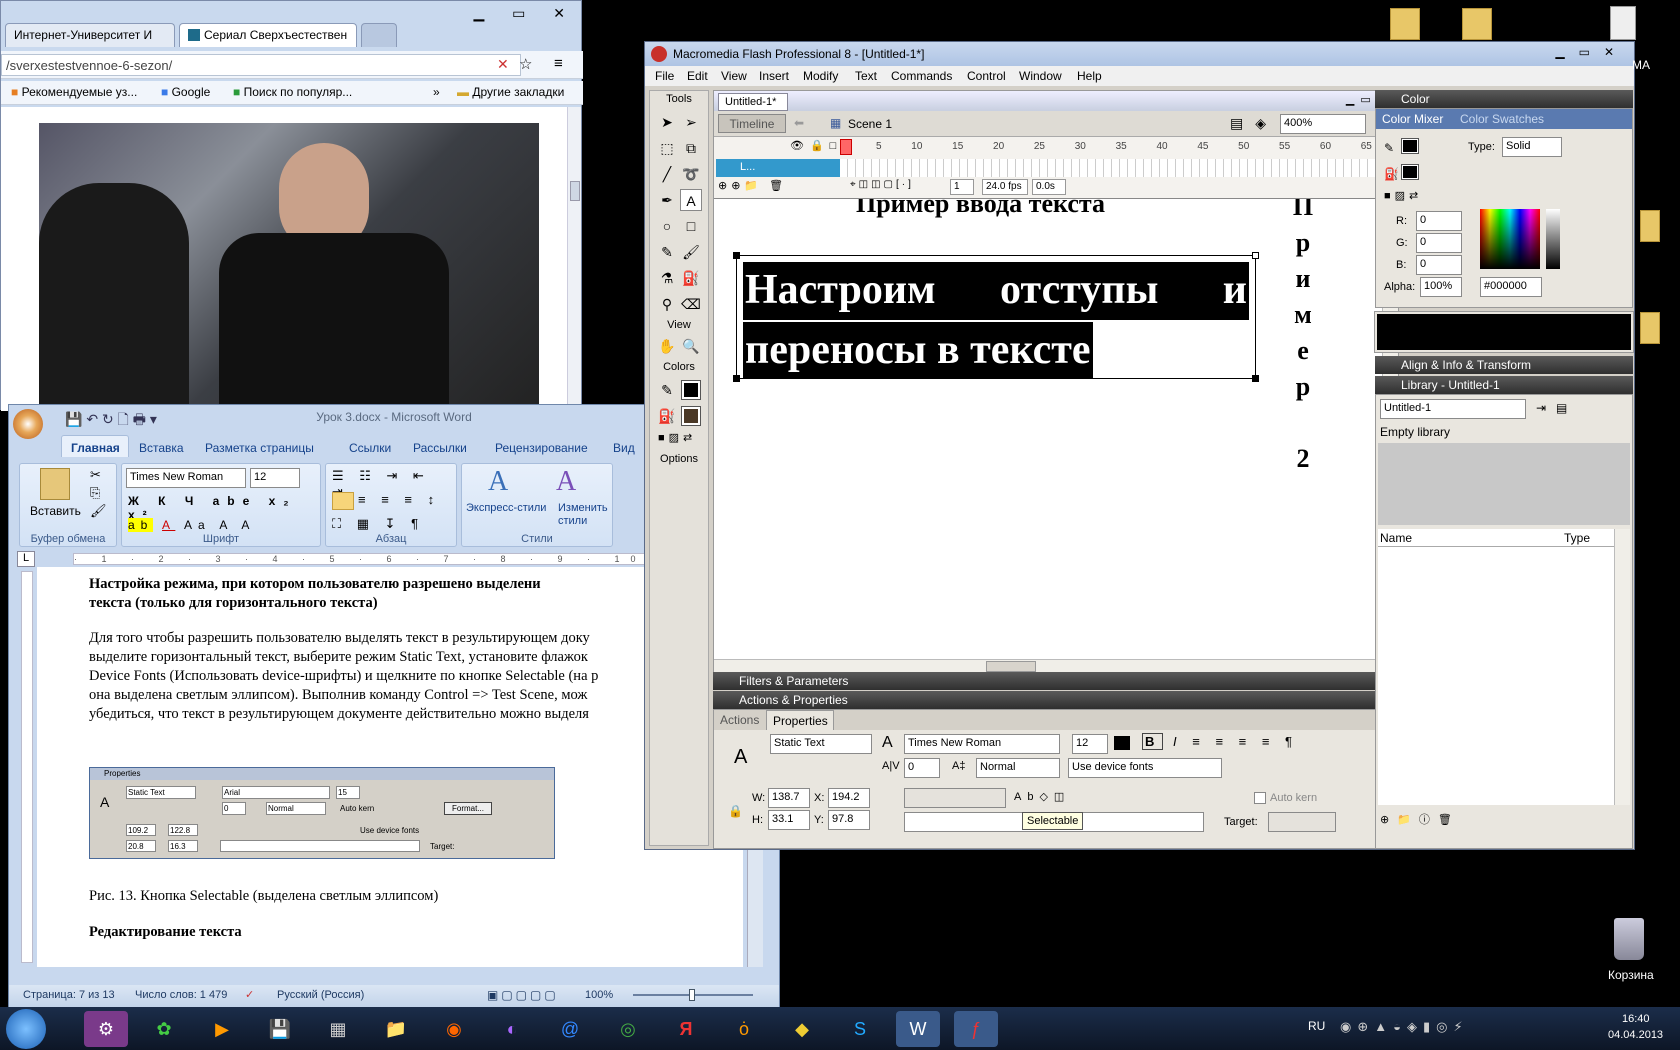  I want to click on recycle-bin-icon, so click(1629, 939).